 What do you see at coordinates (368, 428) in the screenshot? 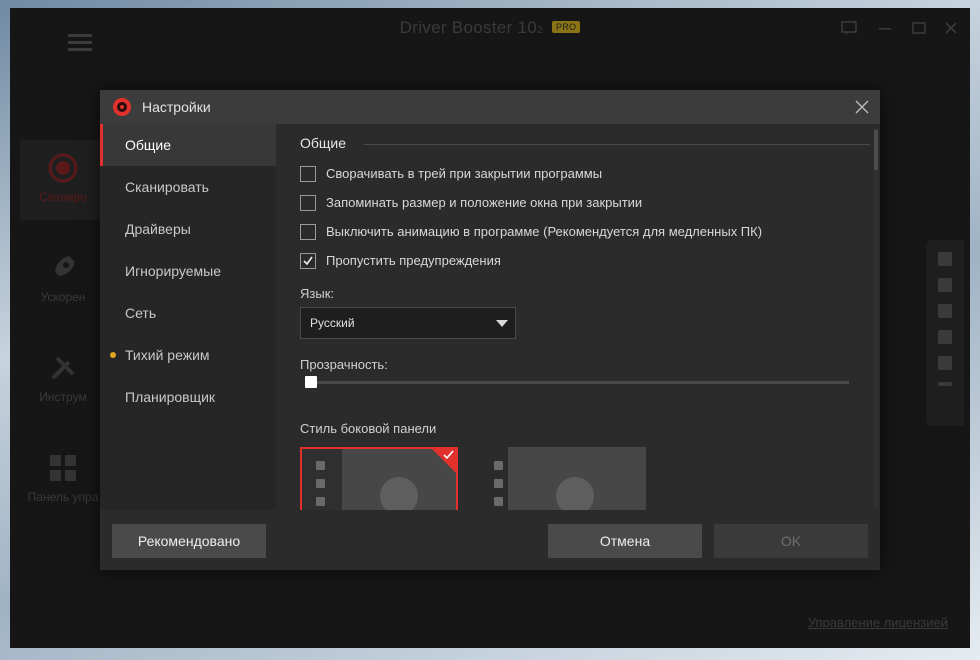
I see `sidebar-style-label: Стиль боковой панели` at bounding box center [368, 428].